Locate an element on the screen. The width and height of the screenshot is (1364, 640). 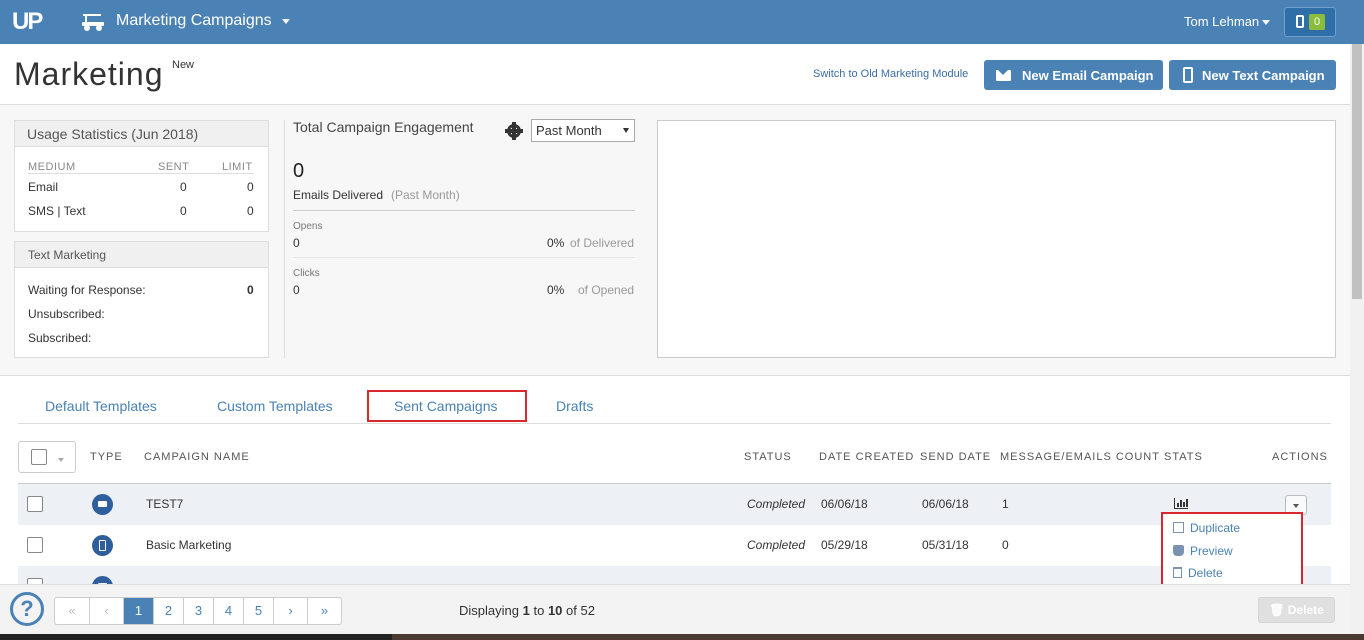
emails-delivered-label: Emails Delivered is located at coordinates (338, 195).